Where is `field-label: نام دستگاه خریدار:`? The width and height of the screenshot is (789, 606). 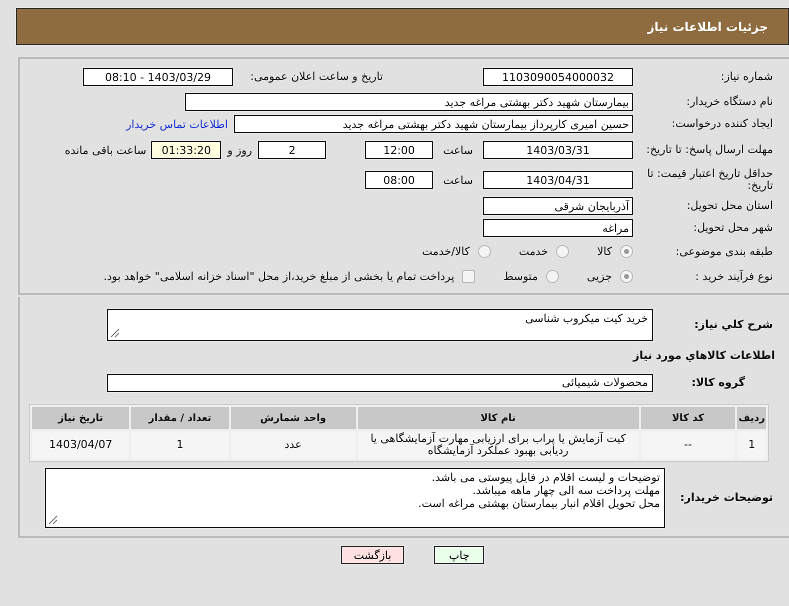 field-label: نام دستگاه خریدار: is located at coordinates (729, 102).